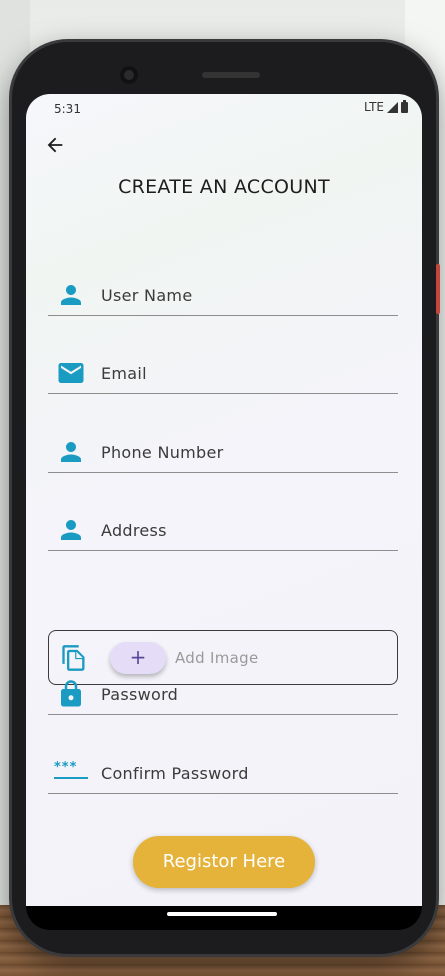 This screenshot has height=976, width=445. What do you see at coordinates (224, 862) in the screenshot?
I see `register-button: Registor Here` at bounding box center [224, 862].